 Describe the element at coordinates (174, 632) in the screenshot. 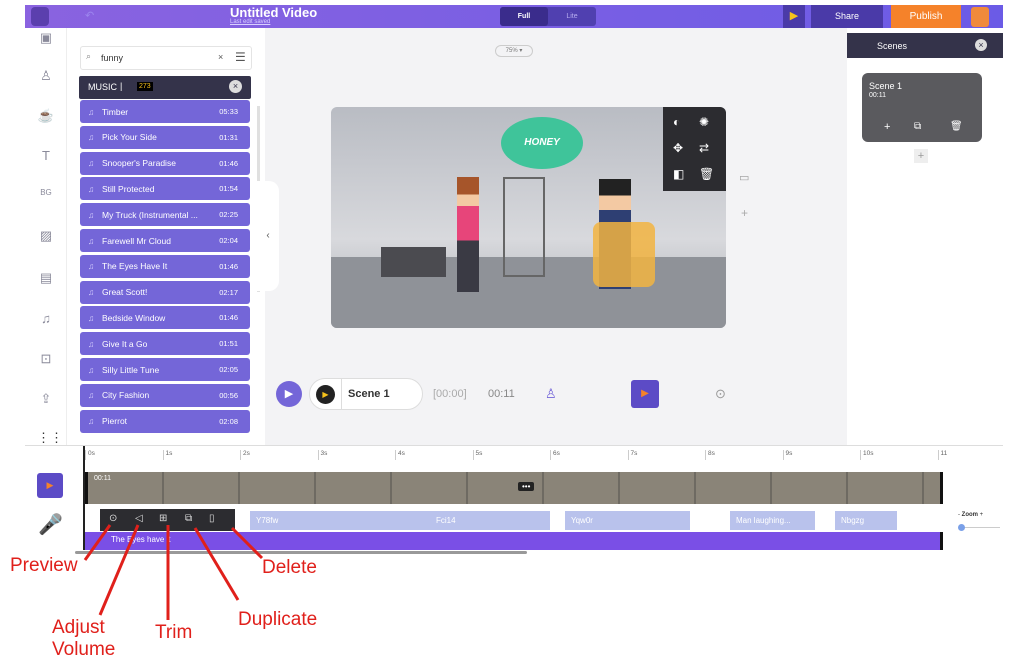

I see `annotation-trim: Trim` at that location.